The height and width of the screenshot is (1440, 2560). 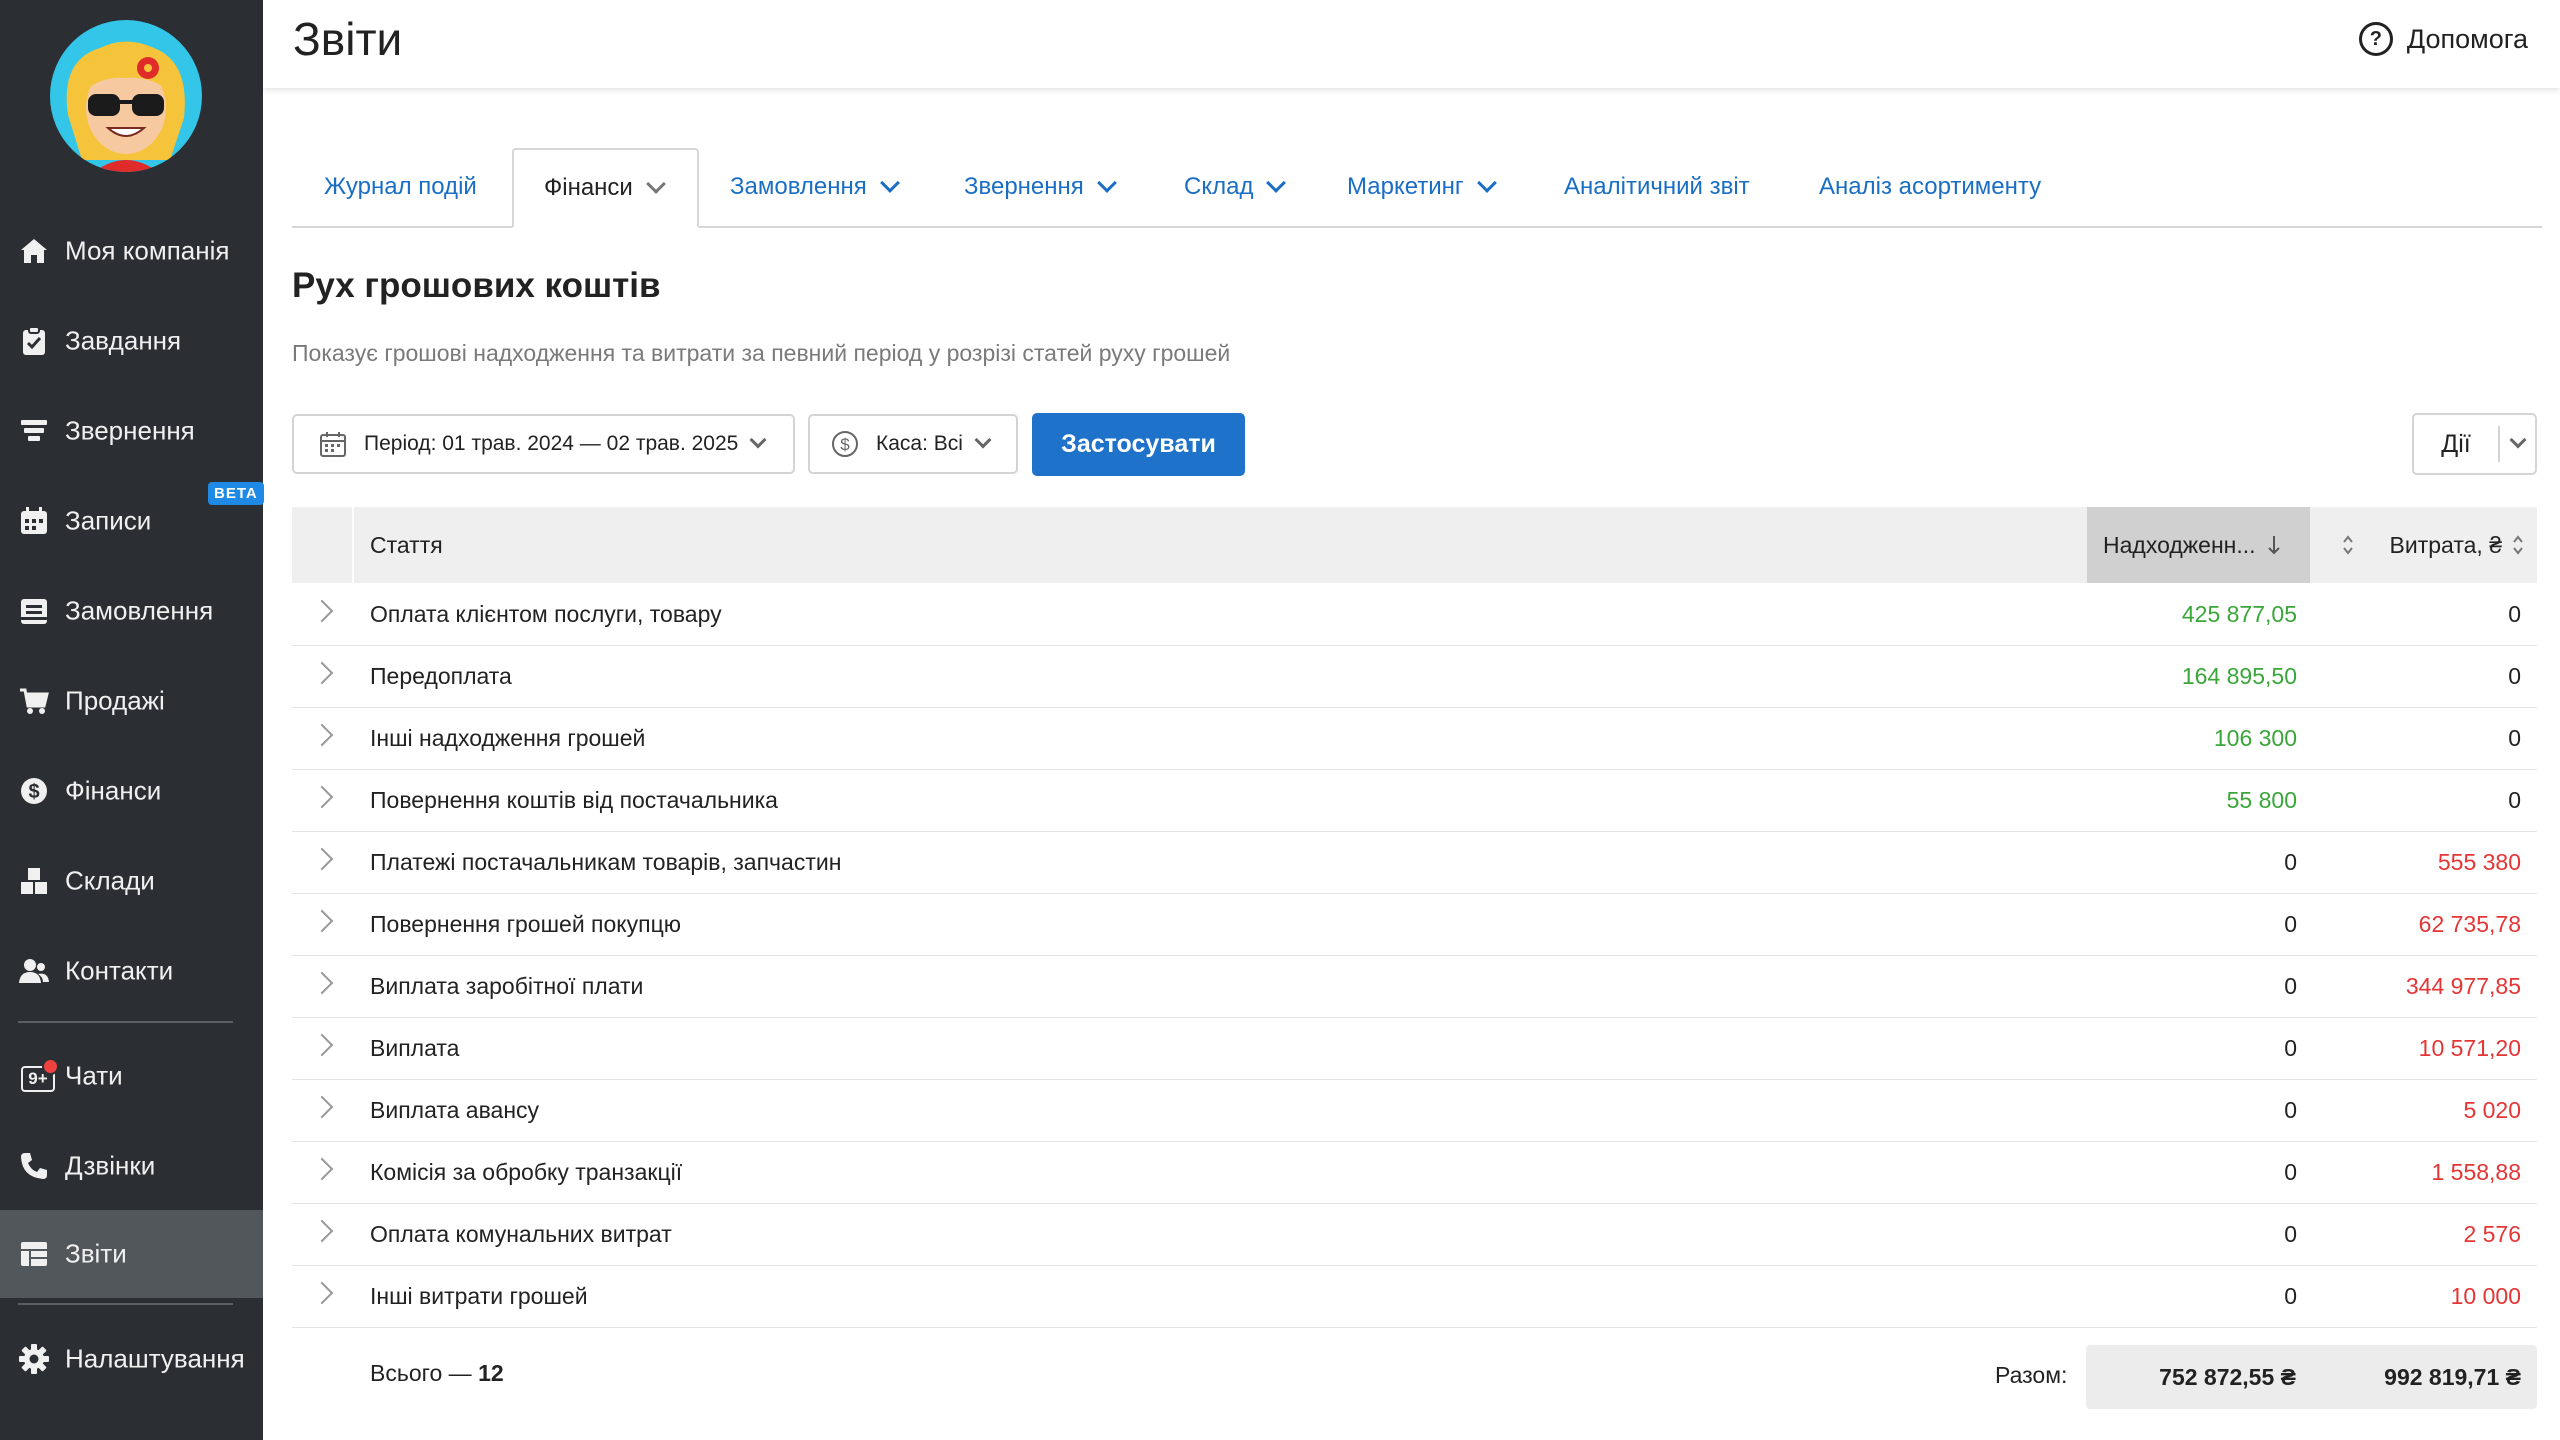 I want to click on tab-analytical-report: Аналітичний звіт, so click(x=1657, y=187).